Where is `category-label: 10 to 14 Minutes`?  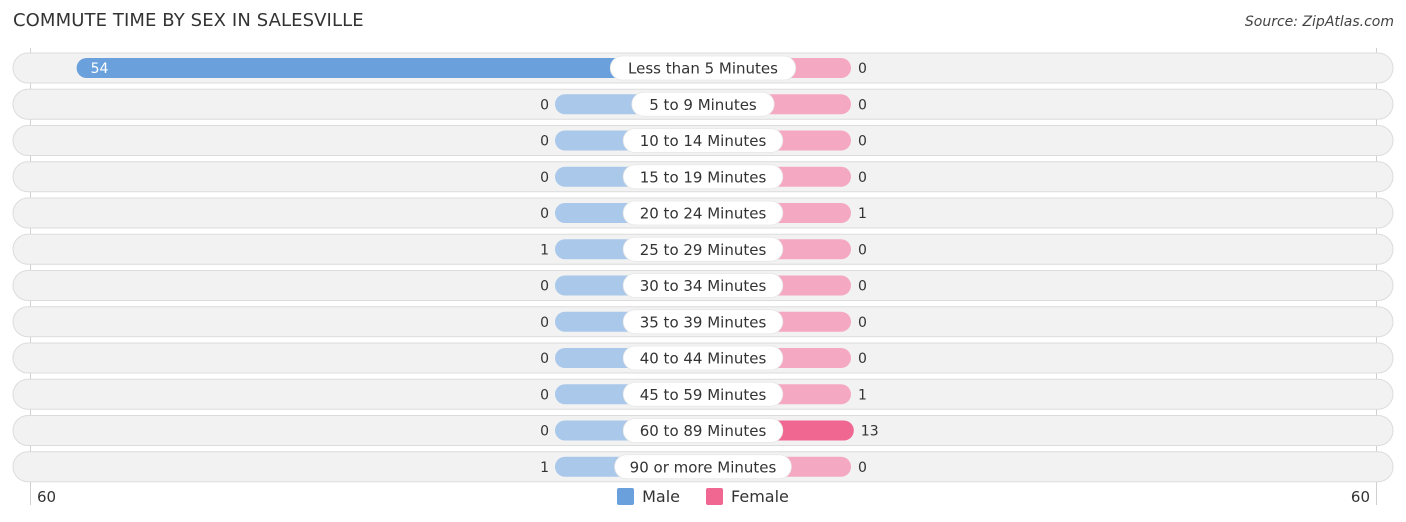
category-label: 10 to 14 Minutes is located at coordinates (703, 141).